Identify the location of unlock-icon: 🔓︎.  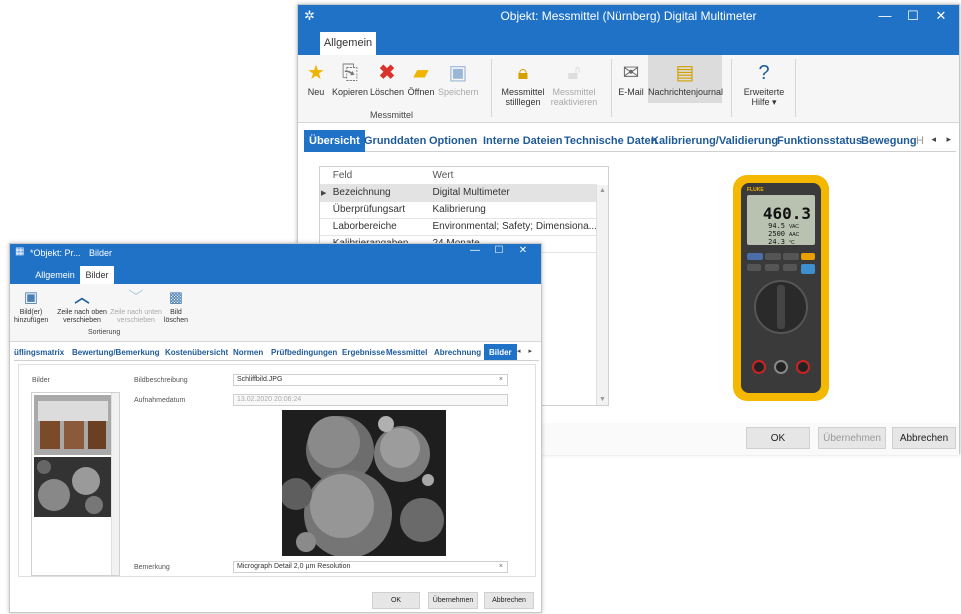
(574, 73).